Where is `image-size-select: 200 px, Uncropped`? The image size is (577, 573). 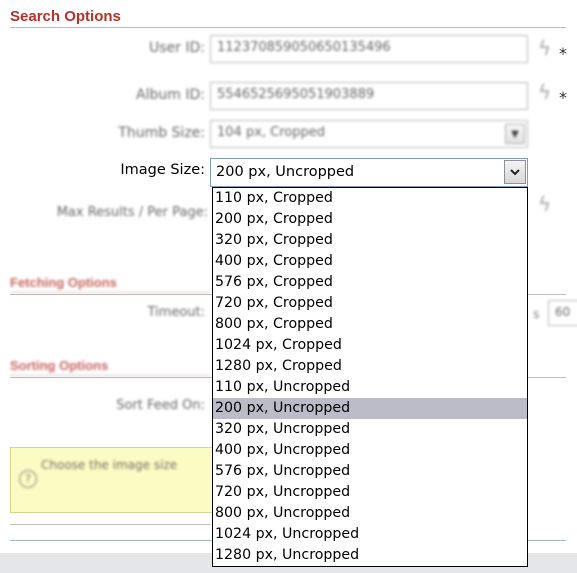
image-size-select: 200 px, Uncropped is located at coordinates (369, 172).